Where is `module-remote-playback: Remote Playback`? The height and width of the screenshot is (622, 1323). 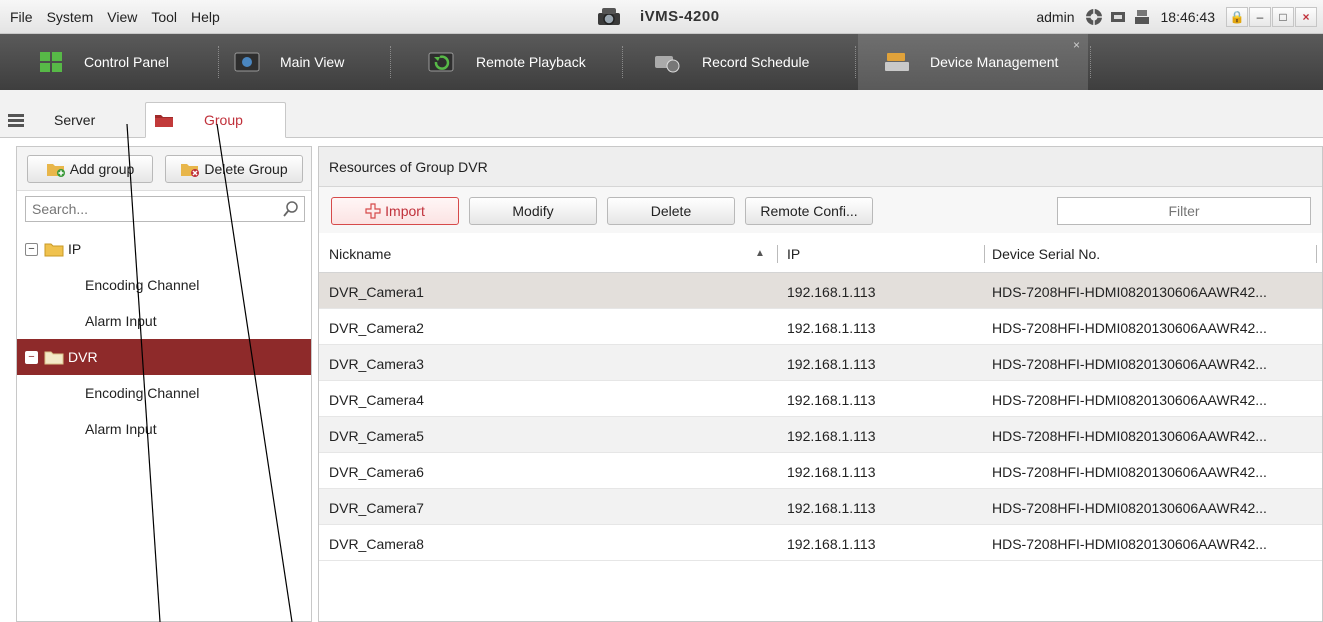 module-remote-playback: Remote Playback is located at coordinates (507, 62).